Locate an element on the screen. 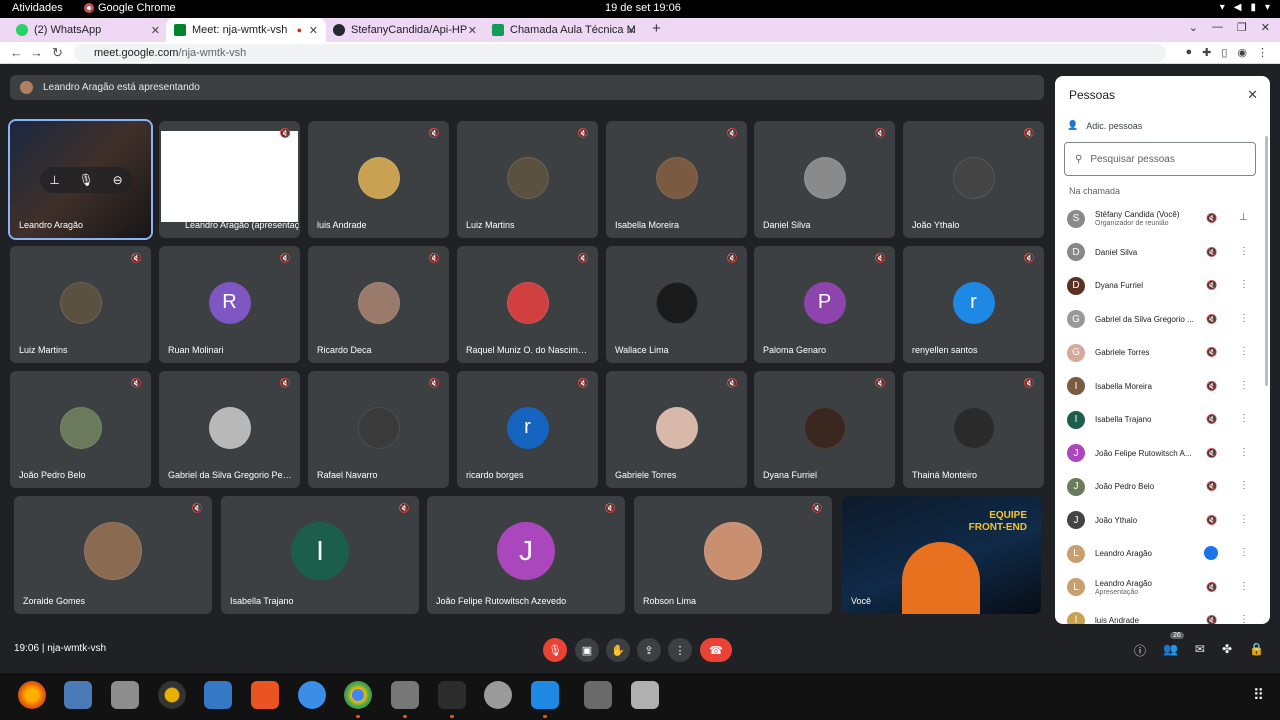 The image size is (1280, 720). mail-icon is located at coordinates (78, 695).